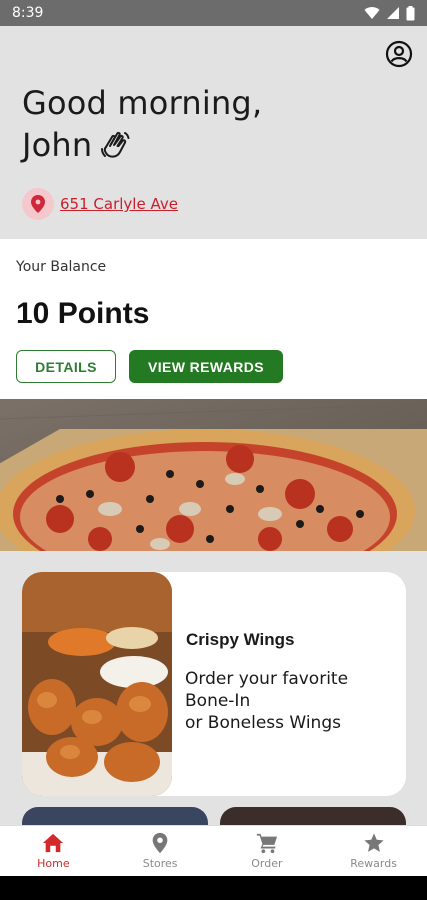 This screenshot has height=900, width=427. I want to click on home-icon, so click(53, 843).